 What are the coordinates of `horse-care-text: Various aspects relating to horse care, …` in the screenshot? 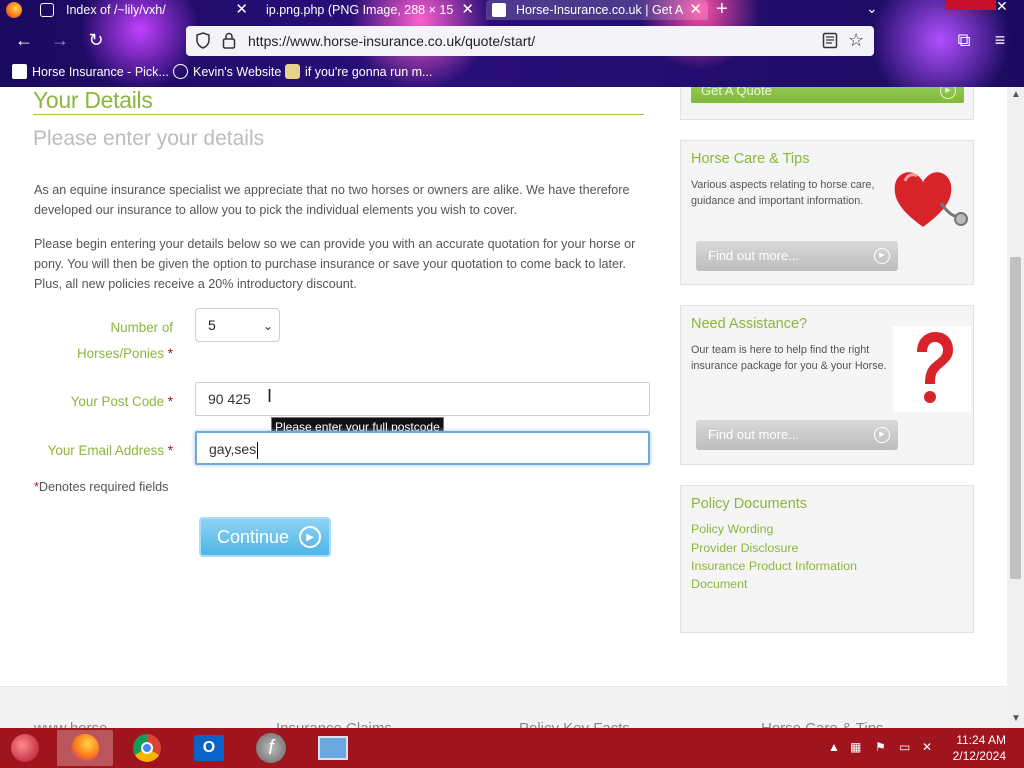 It's located at (783, 193).